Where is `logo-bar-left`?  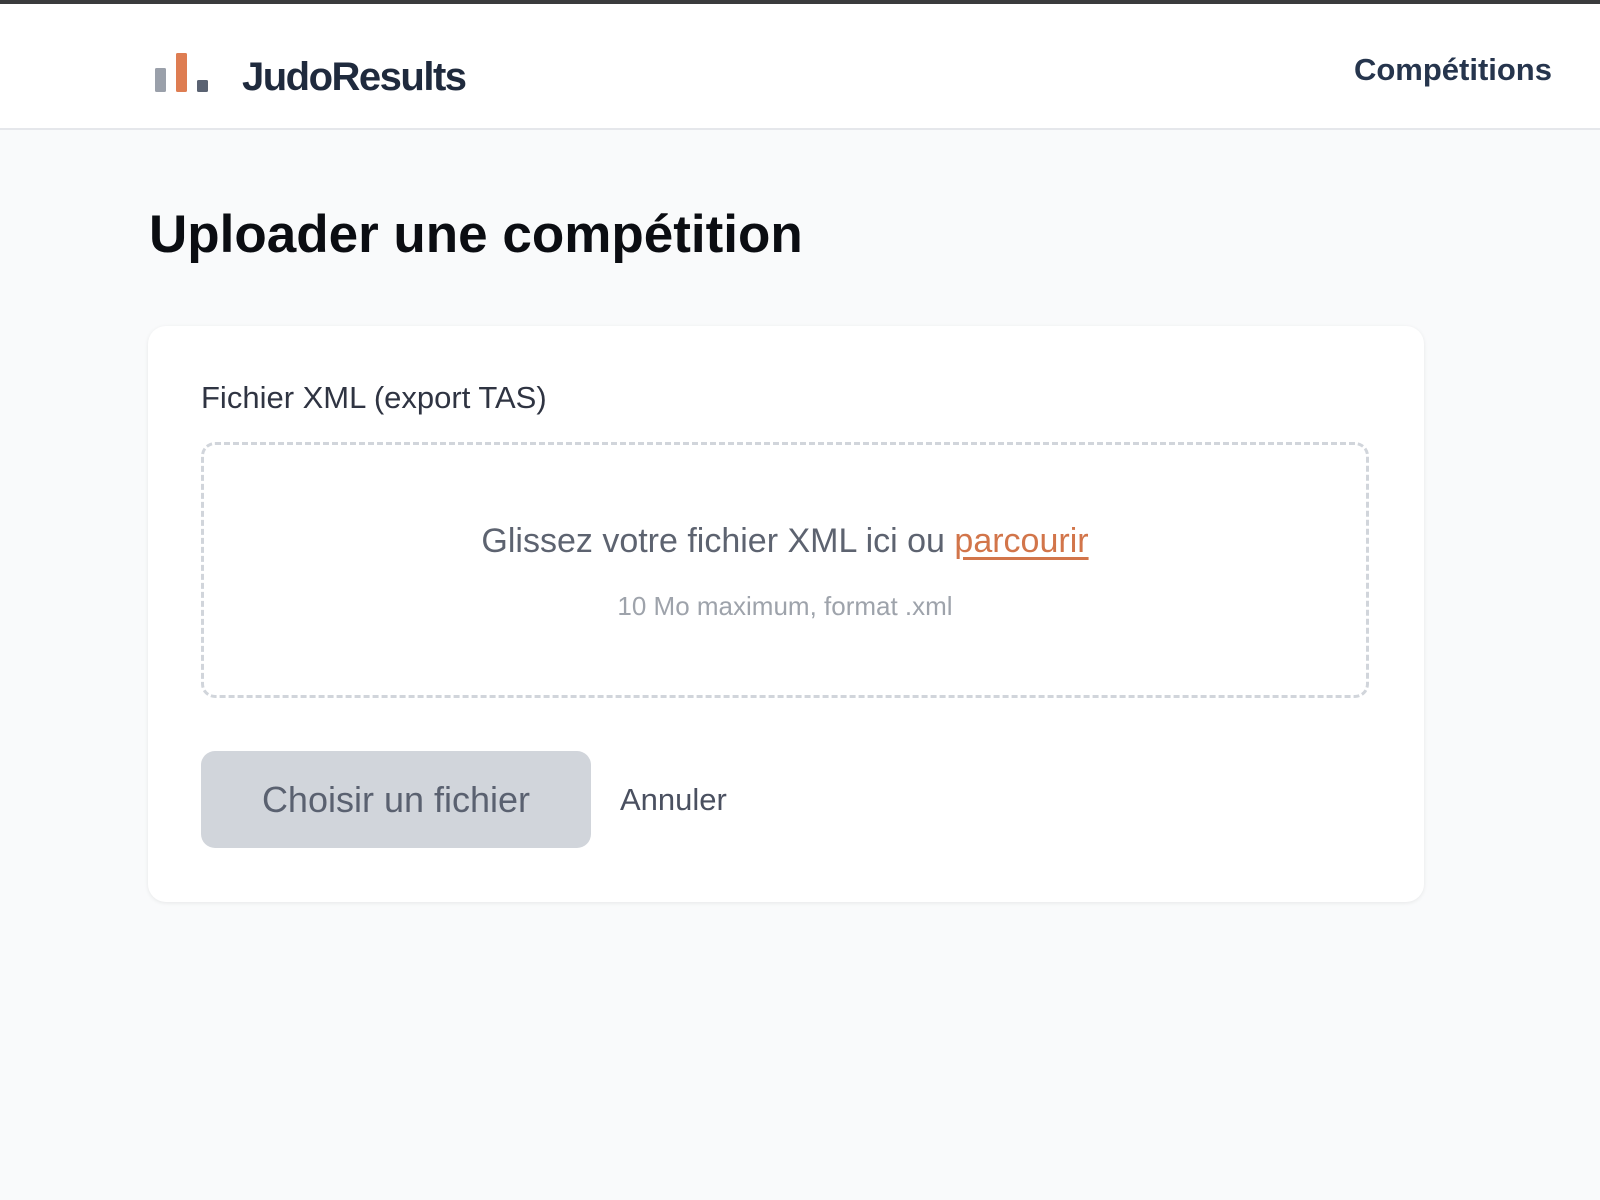 logo-bar-left is located at coordinates (160, 80).